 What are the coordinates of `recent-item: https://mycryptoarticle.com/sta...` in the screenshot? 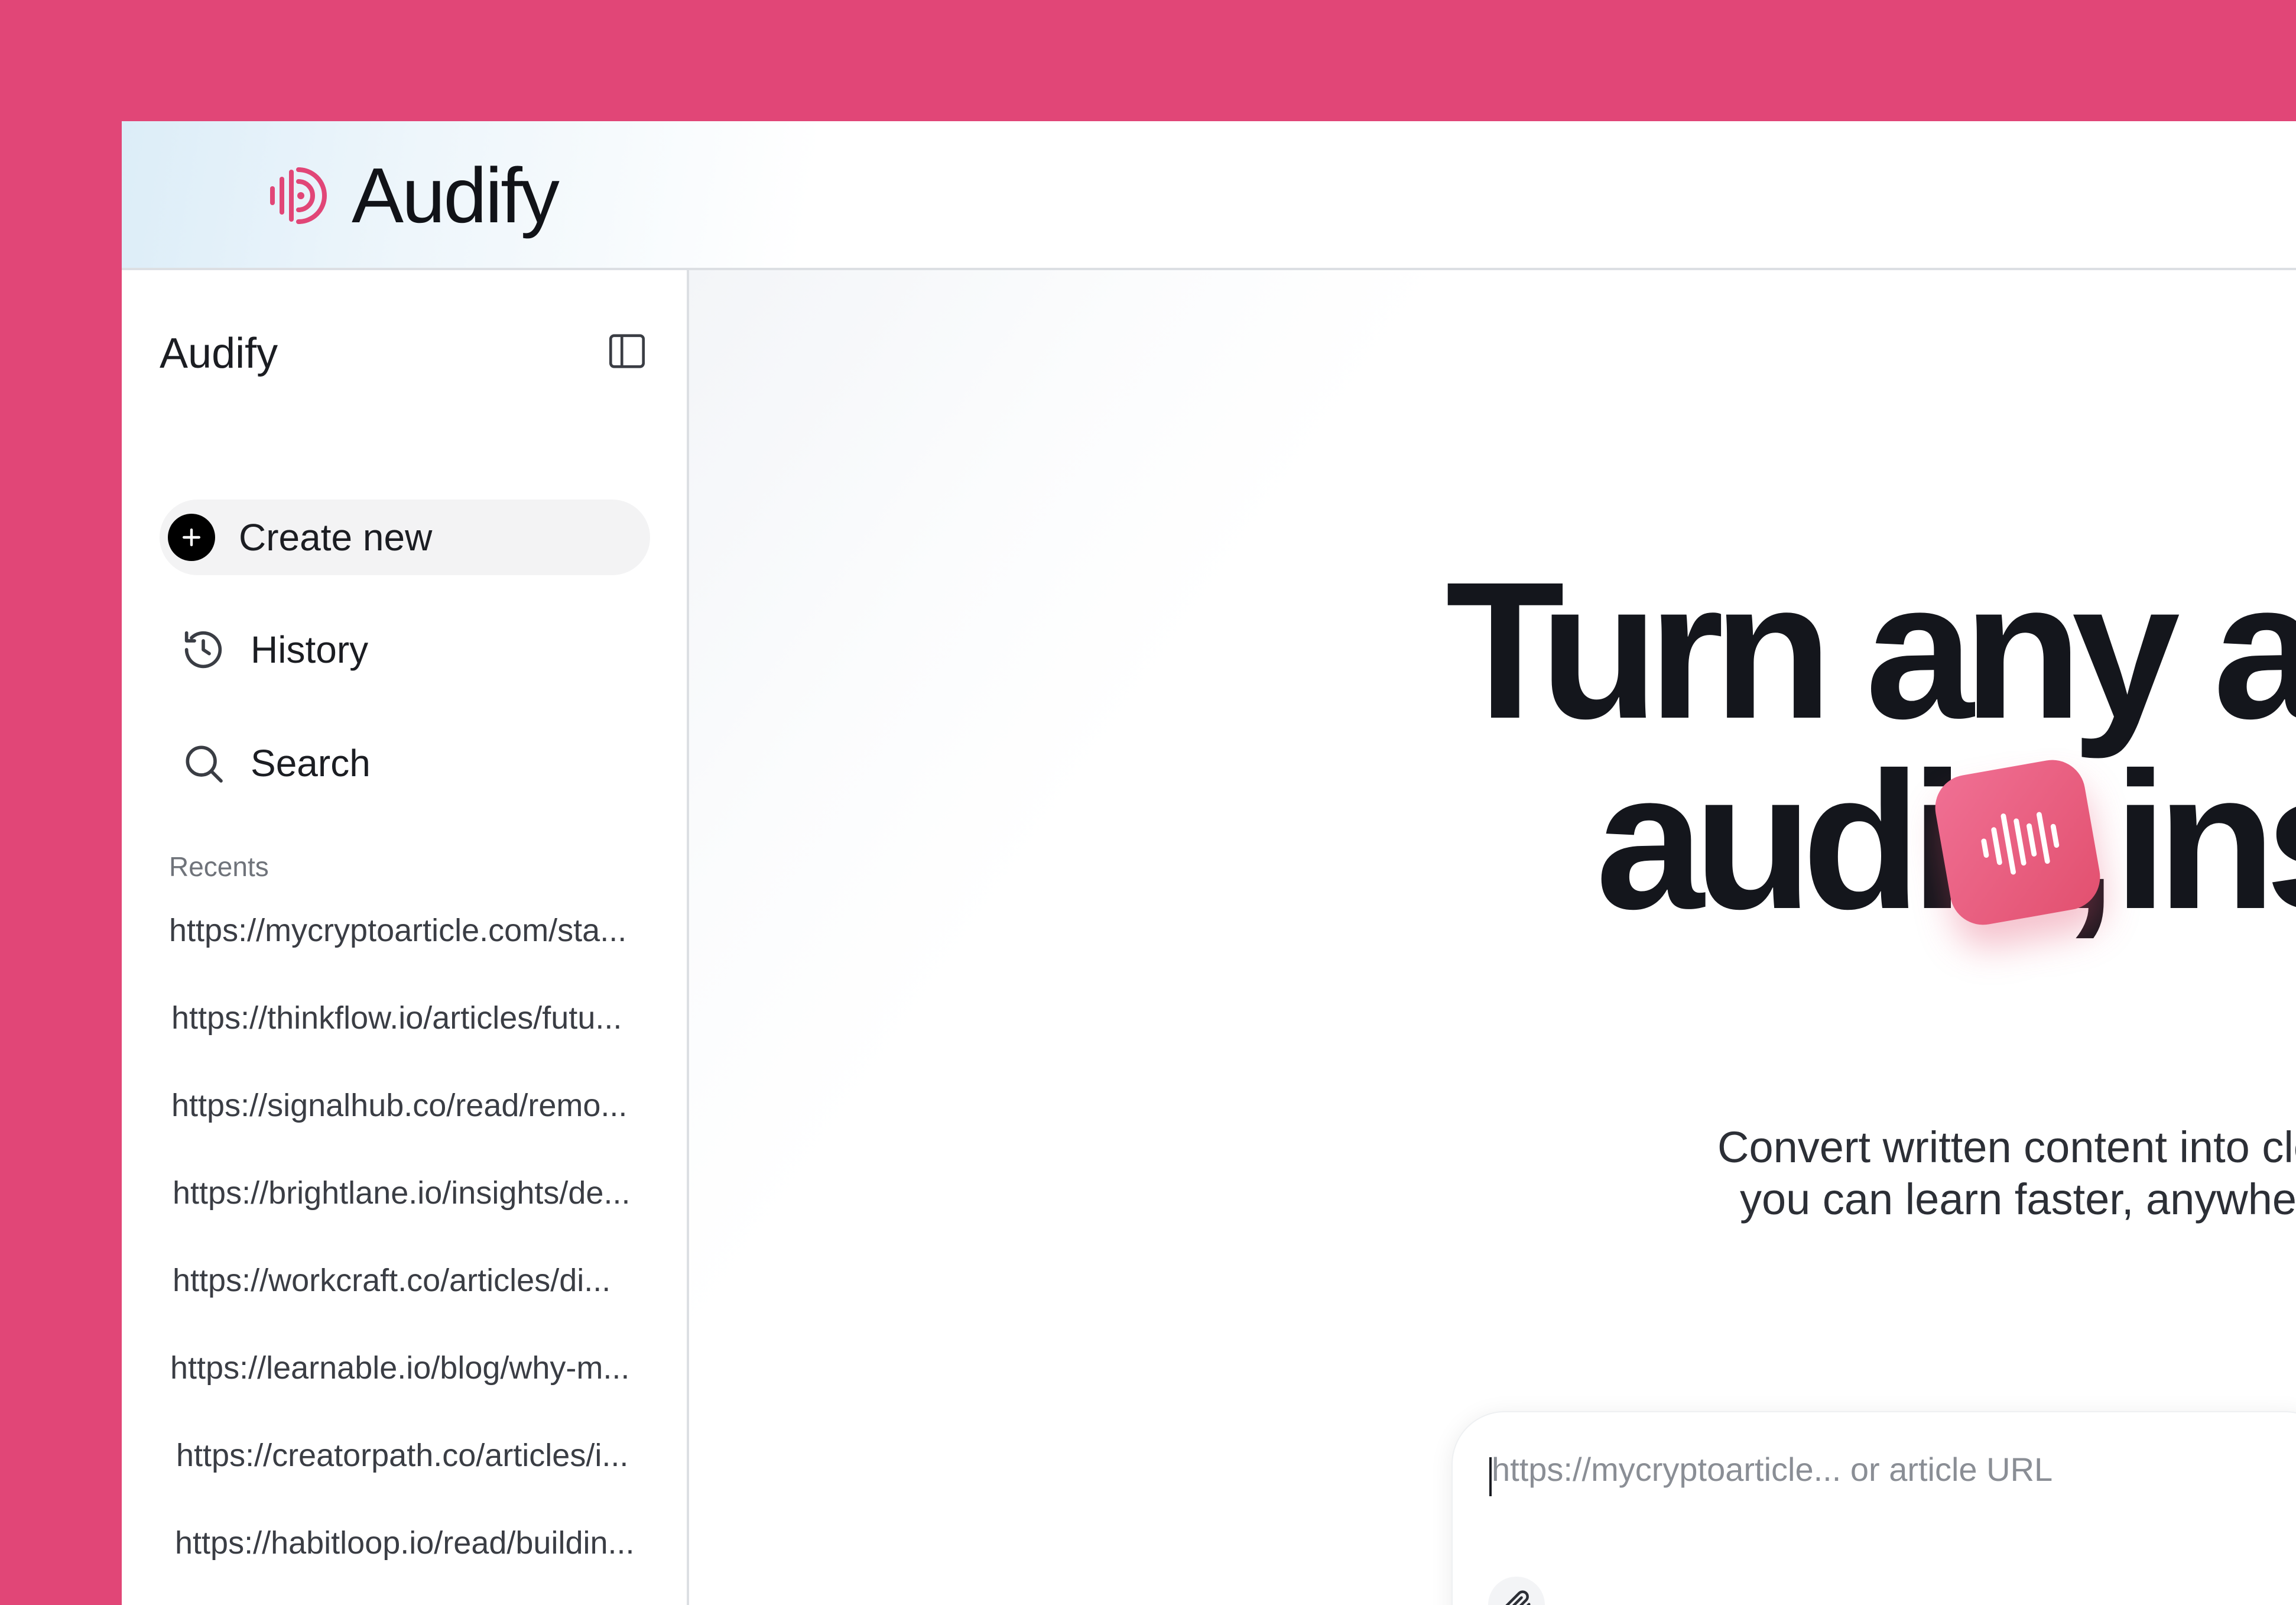 It's located at (414, 931).